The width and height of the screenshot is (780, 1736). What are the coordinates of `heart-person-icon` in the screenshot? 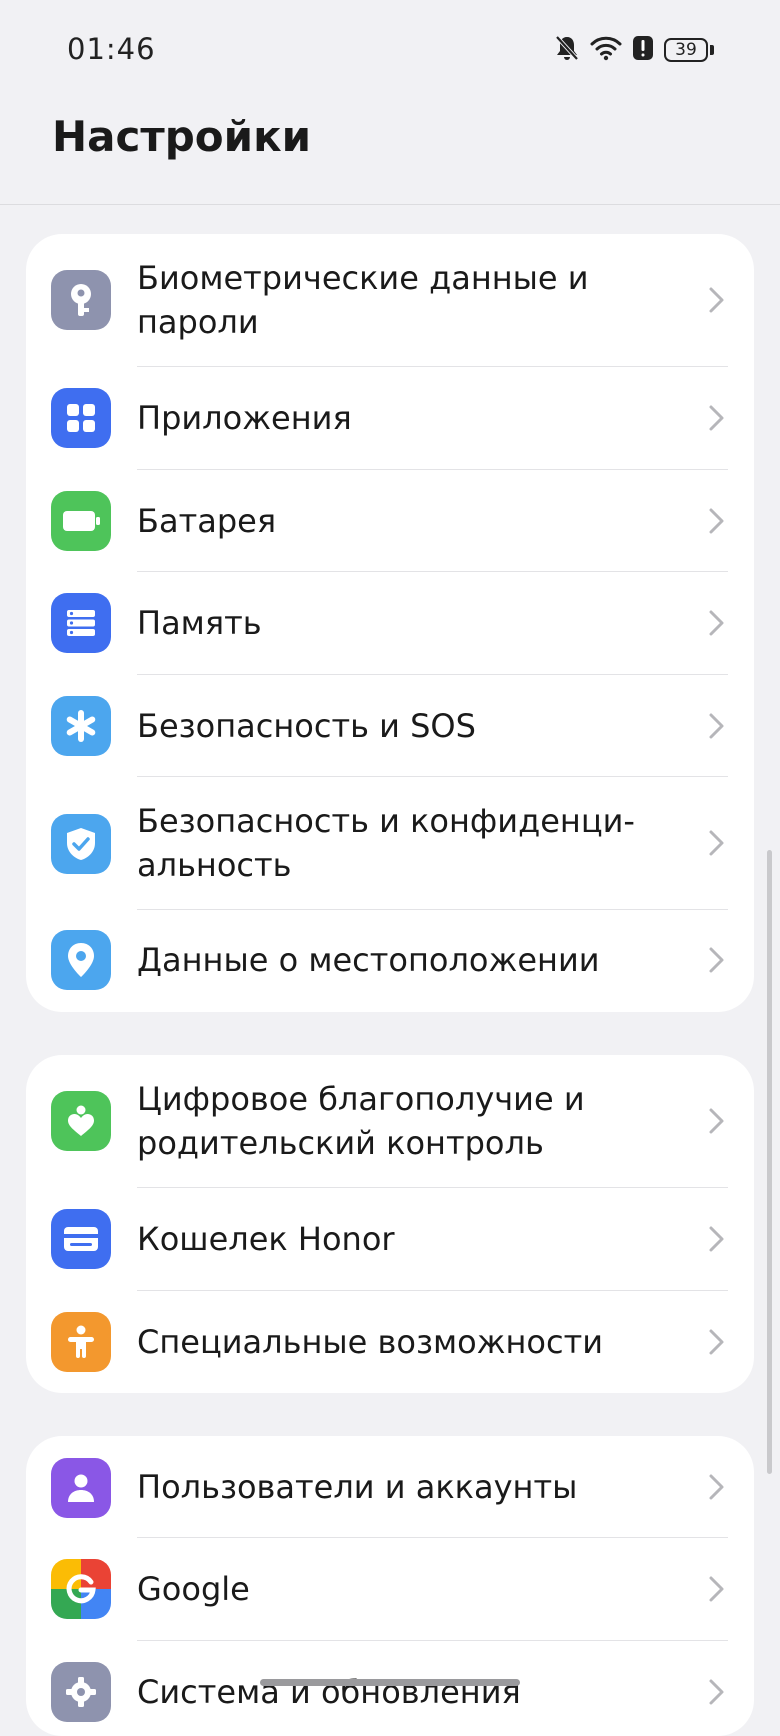 It's located at (81, 1121).